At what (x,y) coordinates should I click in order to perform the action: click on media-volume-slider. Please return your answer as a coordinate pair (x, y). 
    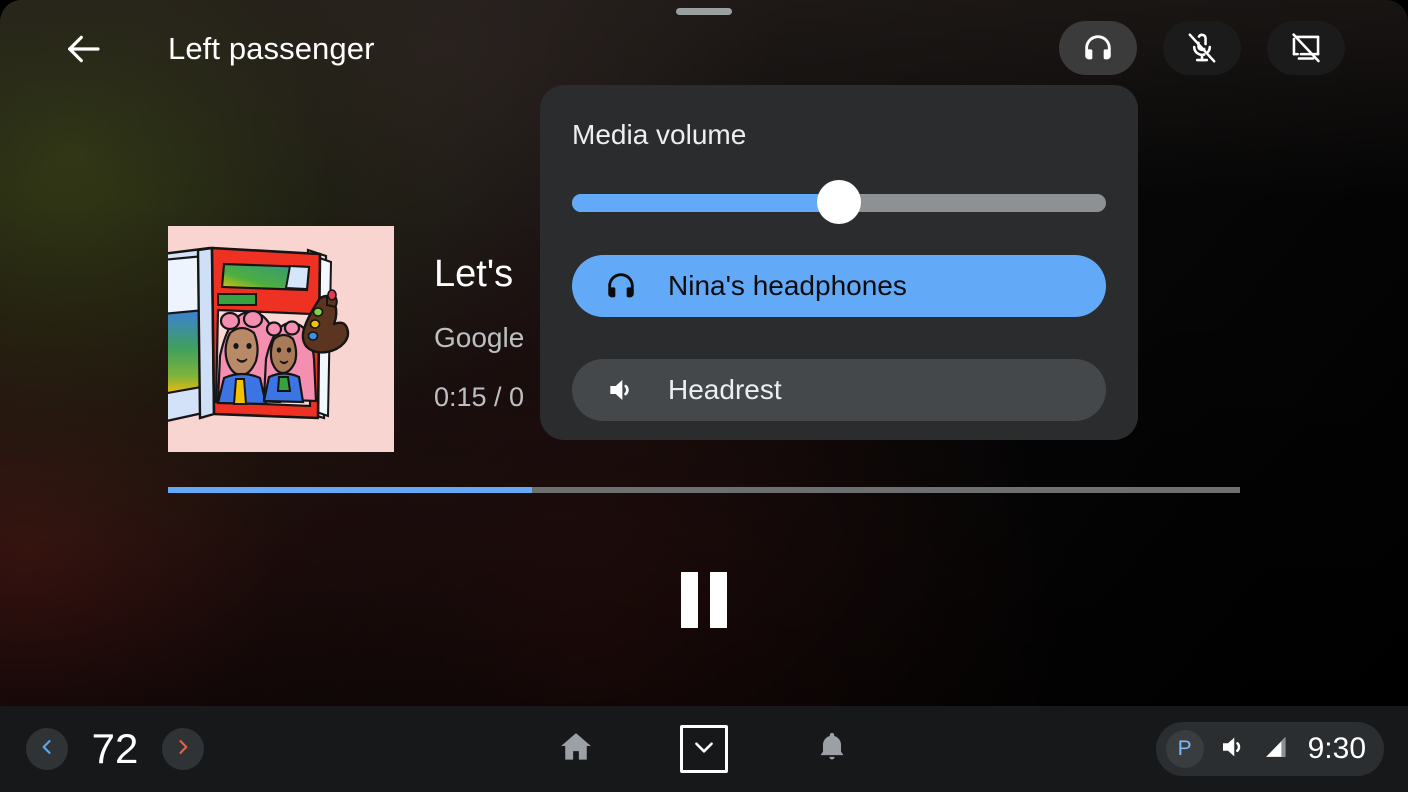
    Looking at the image, I should click on (839, 202).